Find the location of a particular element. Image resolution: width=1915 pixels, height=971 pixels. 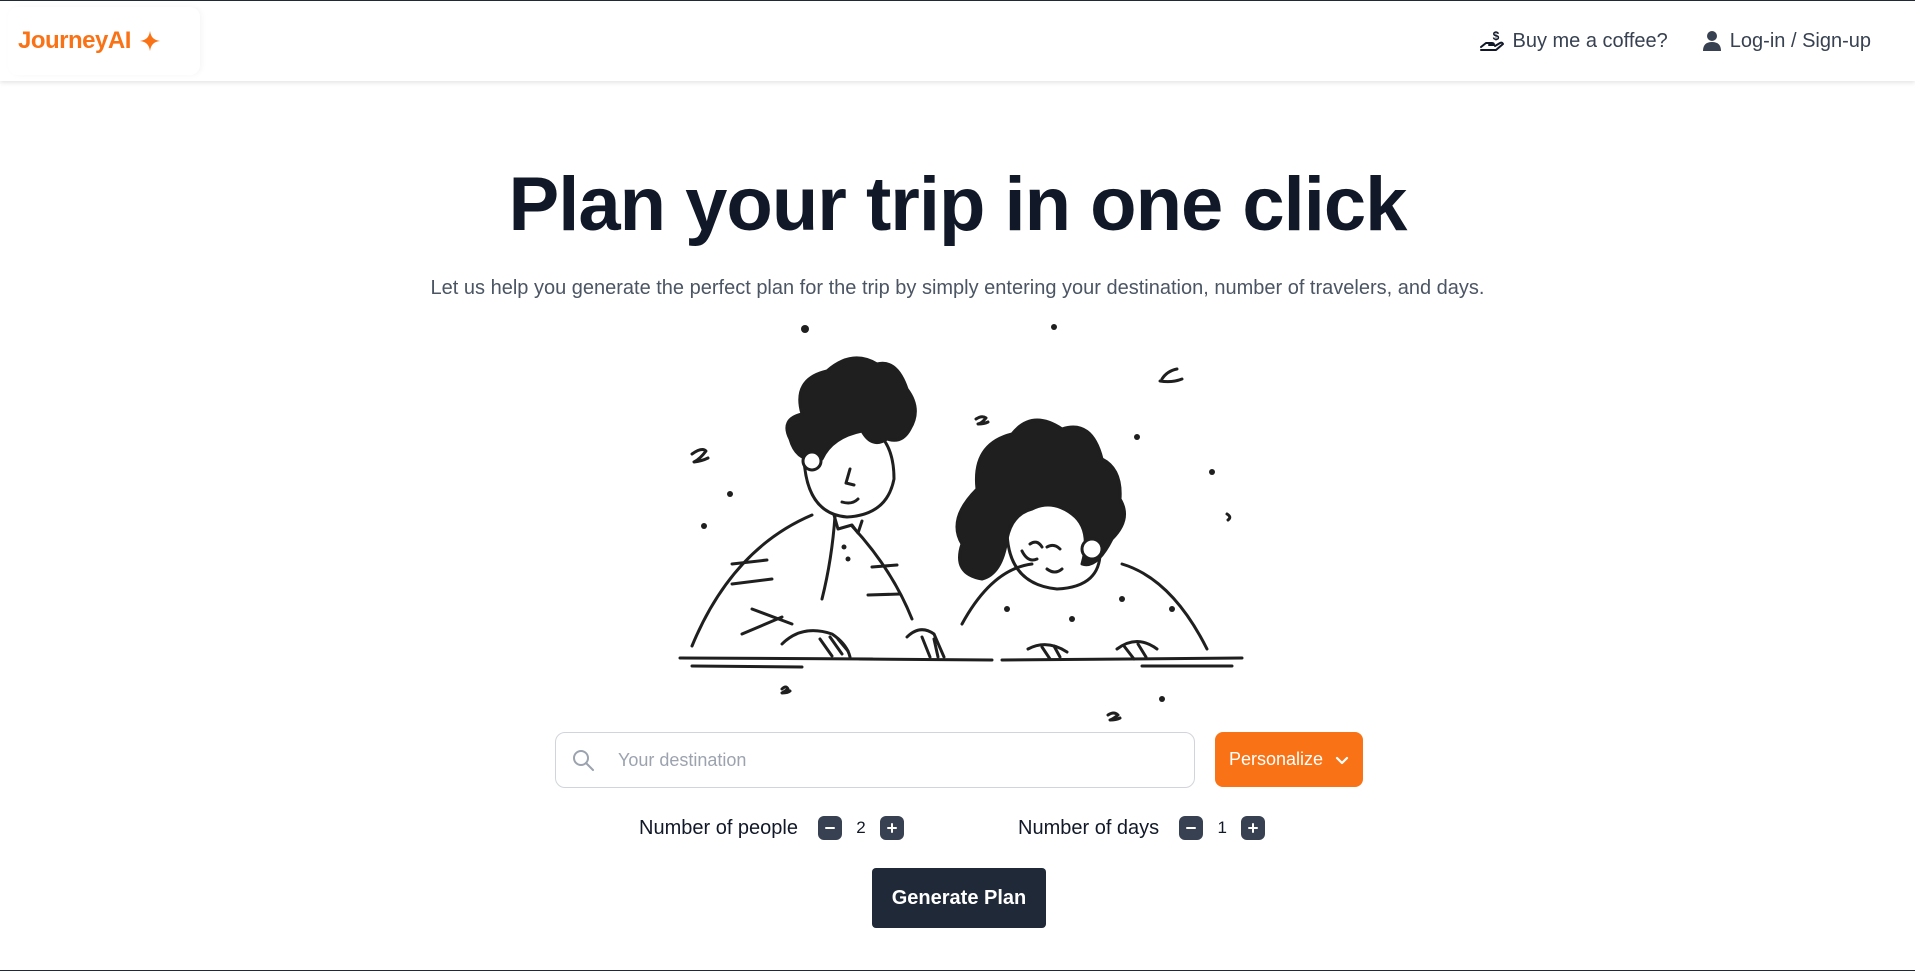

days-counter: Number of days 1 is located at coordinates (1142, 828).